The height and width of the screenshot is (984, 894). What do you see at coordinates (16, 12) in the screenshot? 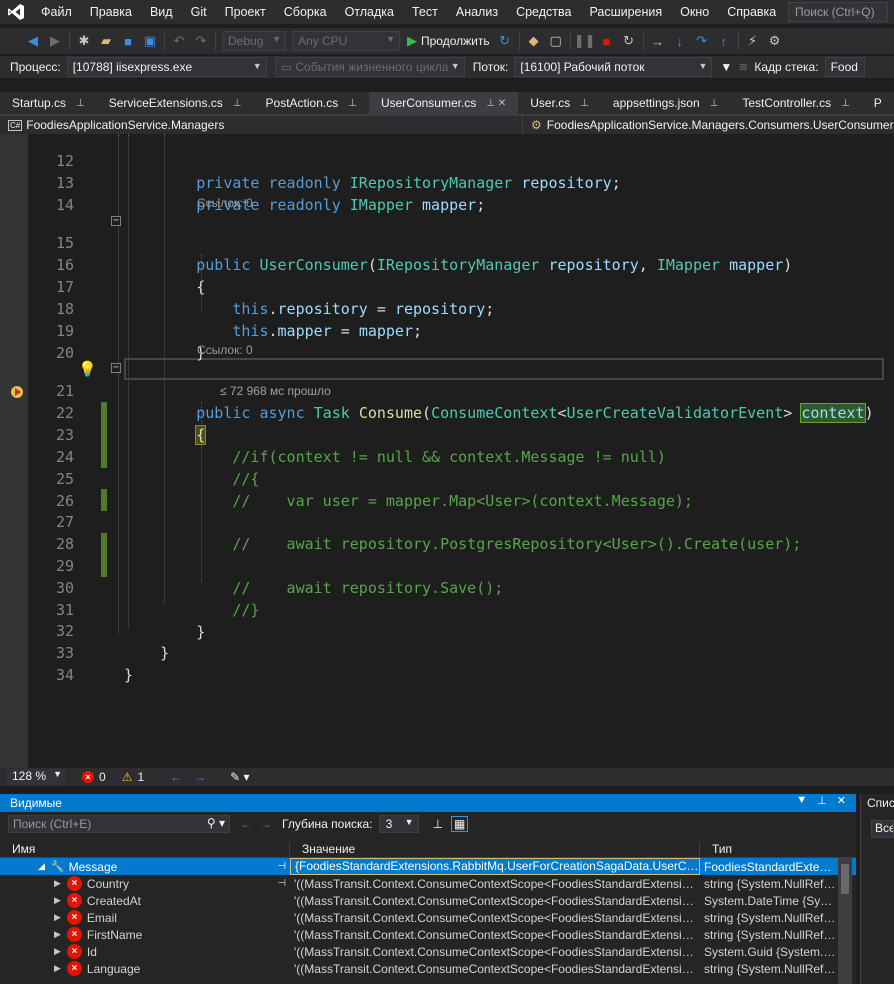
I see `visual-studio-logo-icon` at bounding box center [16, 12].